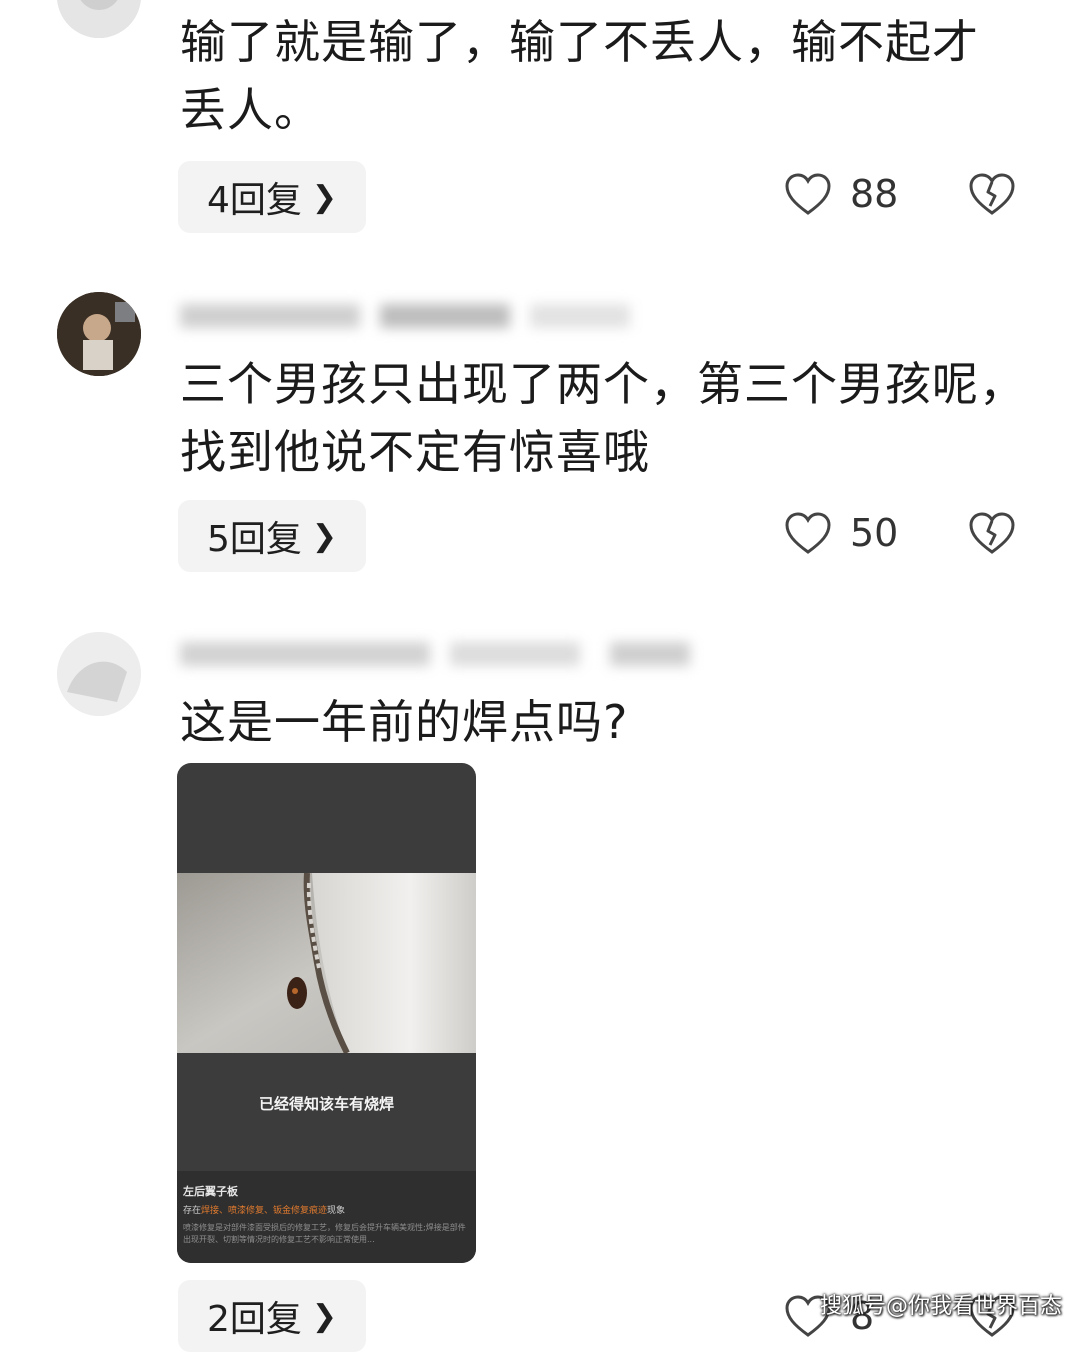 Image resolution: width=1080 pixels, height=1352 pixels. Describe the element at coordinates (264, 1211) in the screenshot. I see `panel-tags: 焊接、喷漆修复、钣金修复痕迹` at that location.